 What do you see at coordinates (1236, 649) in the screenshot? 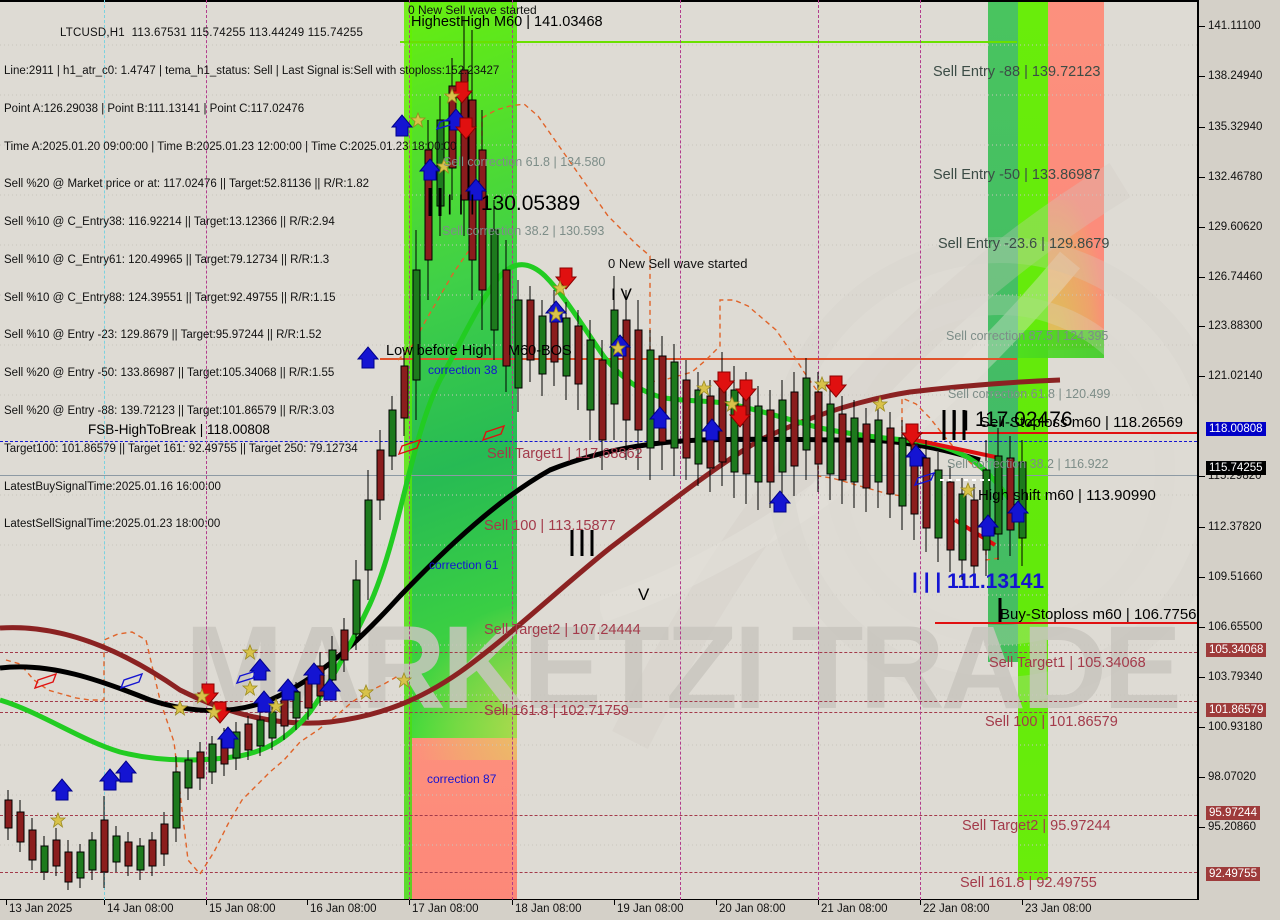
I see `price-marker-target: 105.34068` at bounding box center [1236, 649].